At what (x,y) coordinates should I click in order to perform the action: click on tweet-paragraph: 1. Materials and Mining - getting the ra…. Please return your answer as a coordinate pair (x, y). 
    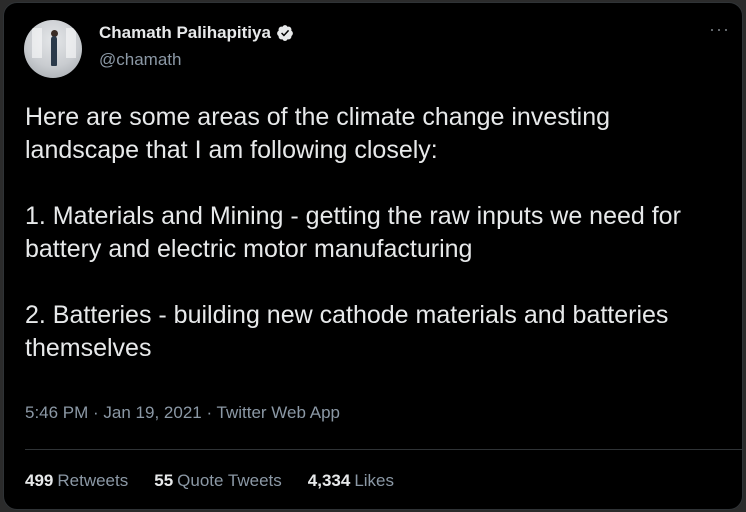
    Looking at the image, I should click on (353, 232).